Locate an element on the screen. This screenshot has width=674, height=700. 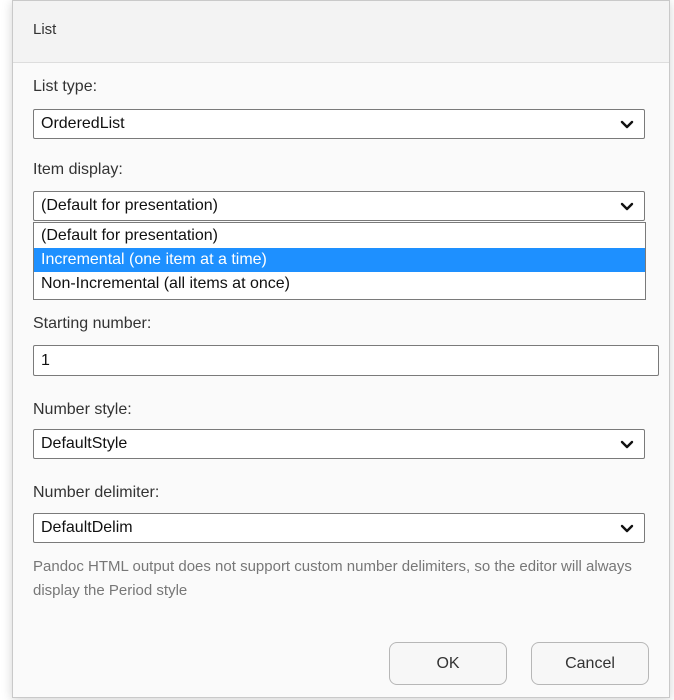
number-style-label: Number style: is located at coordinates (82, 409).